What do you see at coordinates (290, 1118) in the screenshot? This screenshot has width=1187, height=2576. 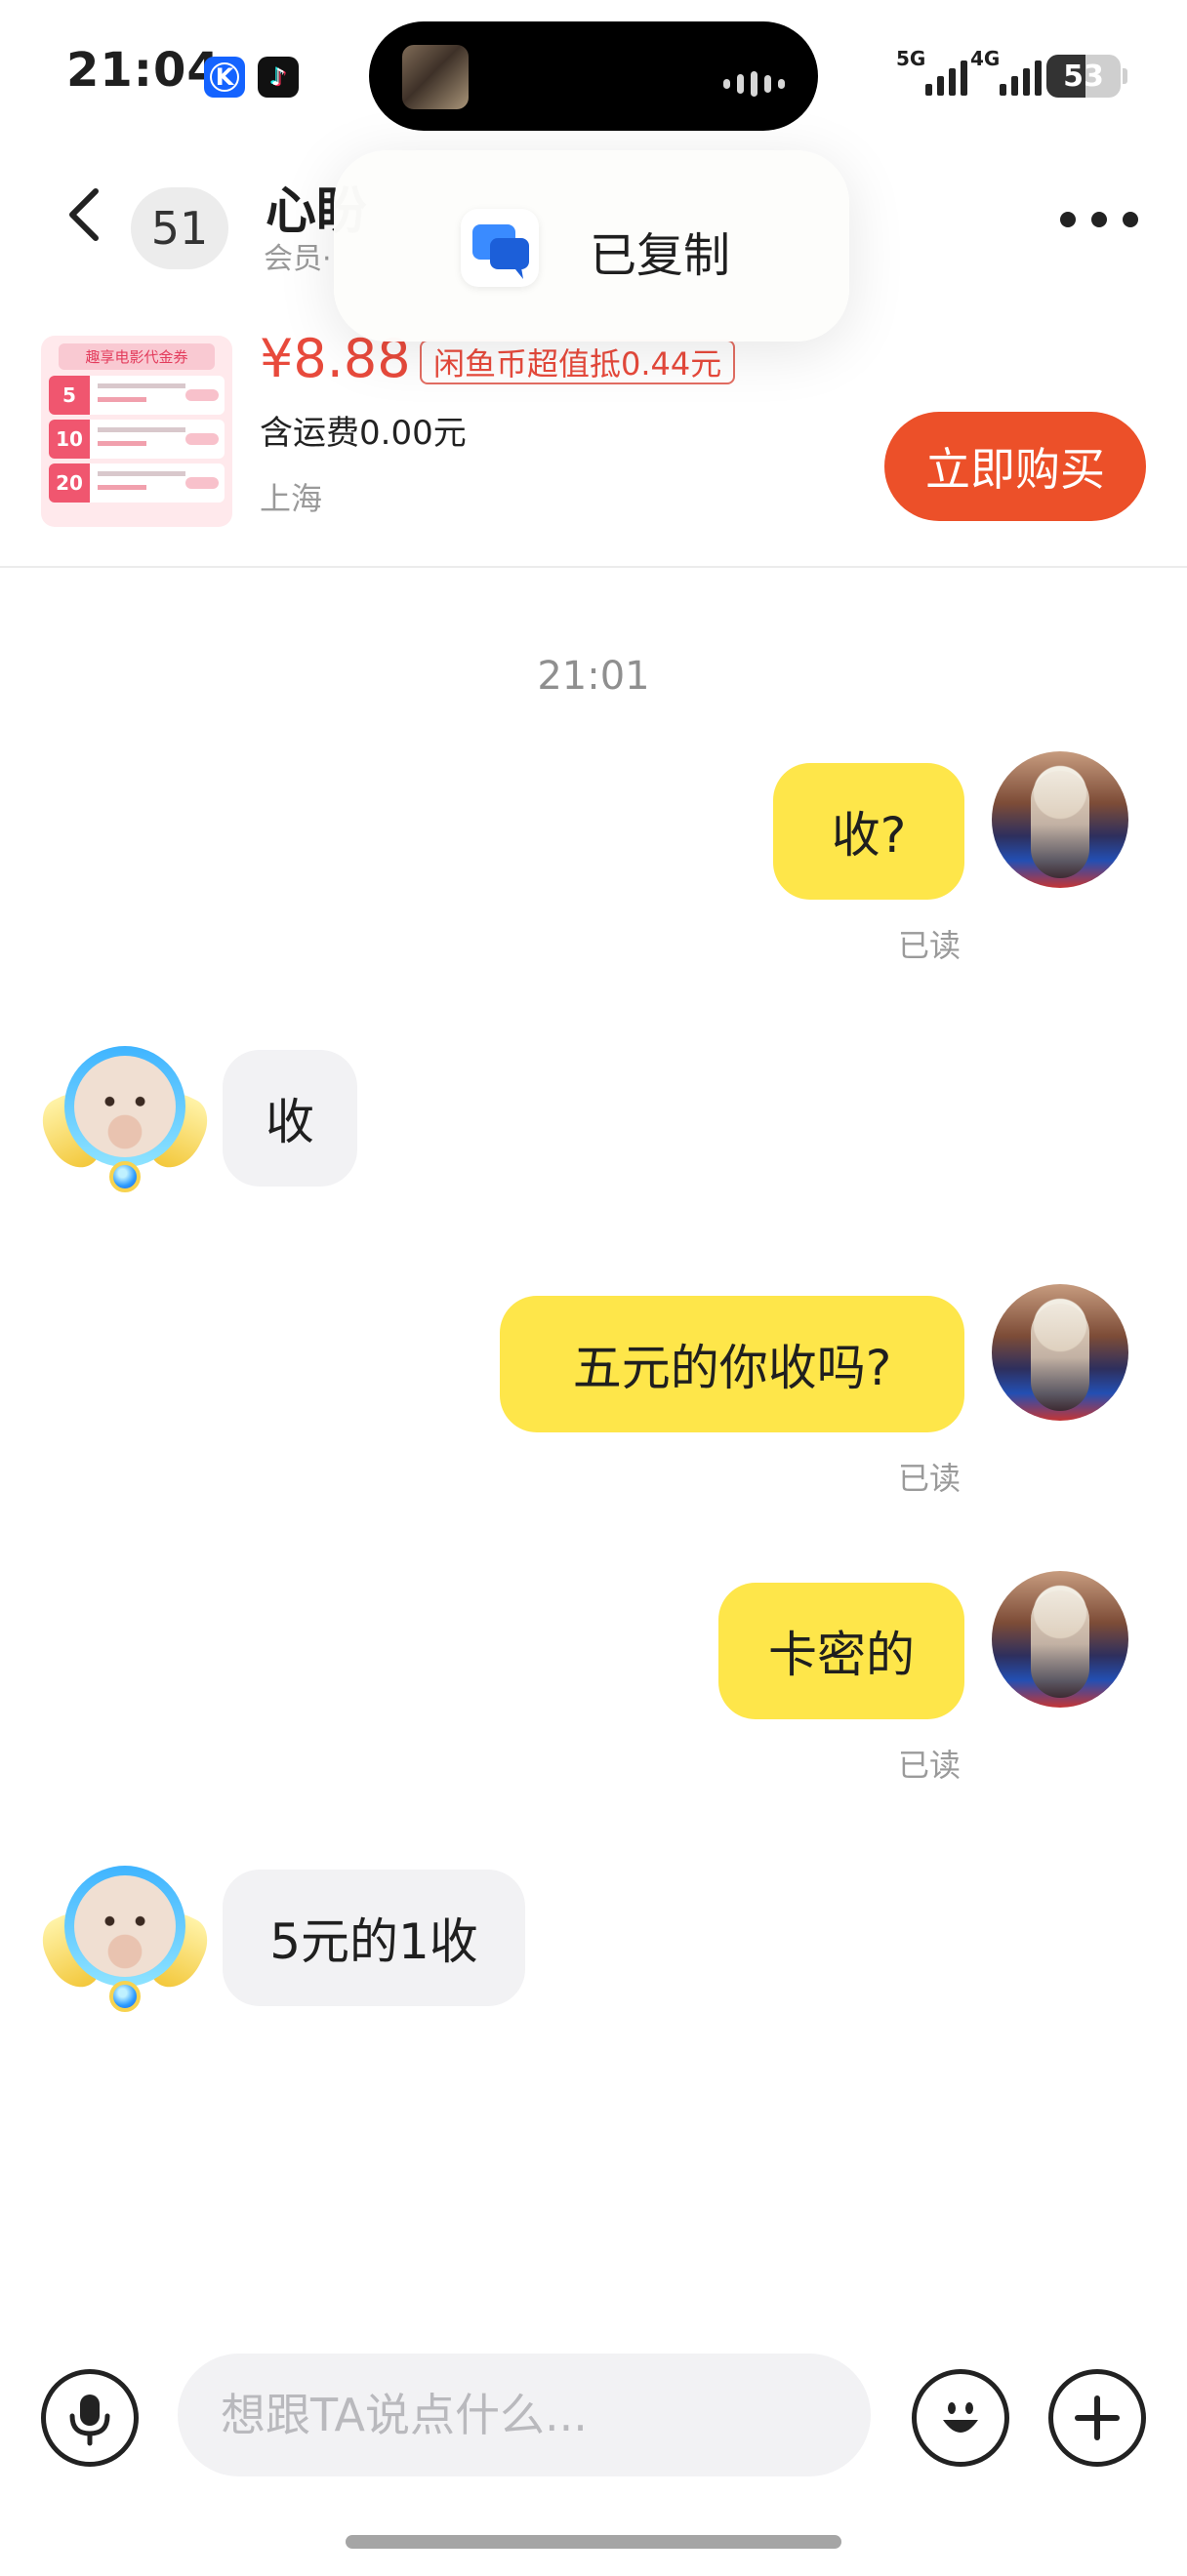 I see `their-message-bubble: 收` at bounding box center [290, 1118].